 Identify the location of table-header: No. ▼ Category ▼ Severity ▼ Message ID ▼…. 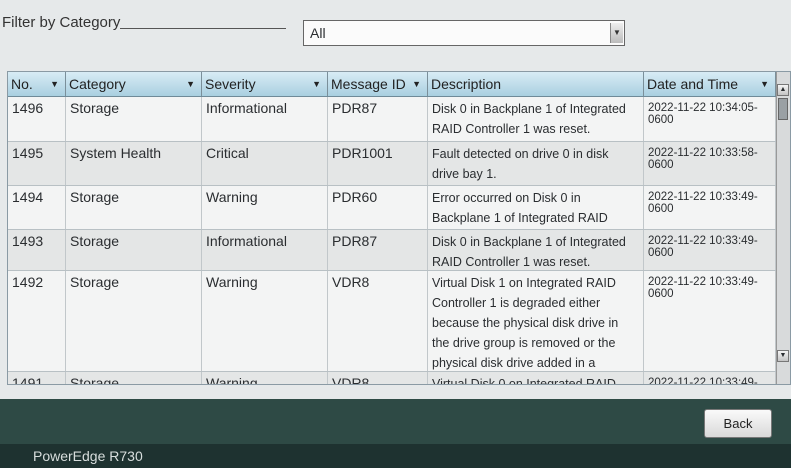
(392, 84).